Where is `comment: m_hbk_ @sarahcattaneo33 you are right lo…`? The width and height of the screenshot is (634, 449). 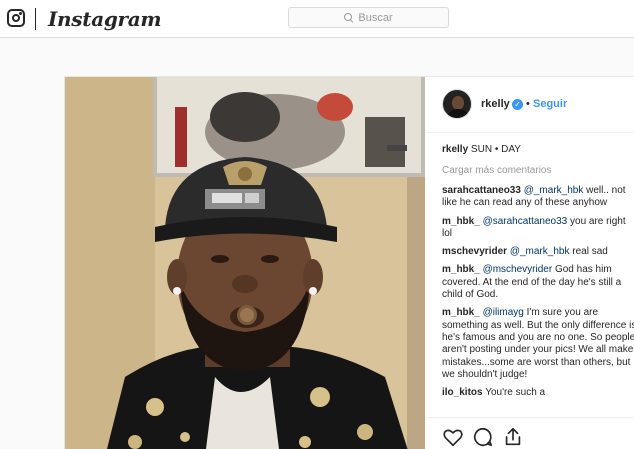
comment: m_hbk_ @sarahcattaneo33 you are right lo… is located at coordinates (538, 228).